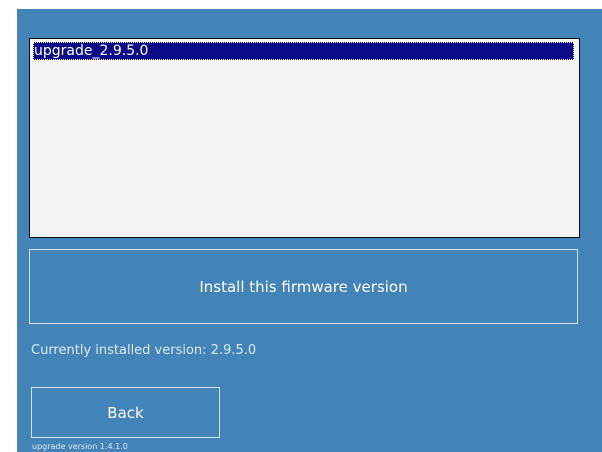 The height and width of the screenshot is (452, 602). I want to click on current-version-text: Currently installed version: 2.9.5.0, so click(144, 350).